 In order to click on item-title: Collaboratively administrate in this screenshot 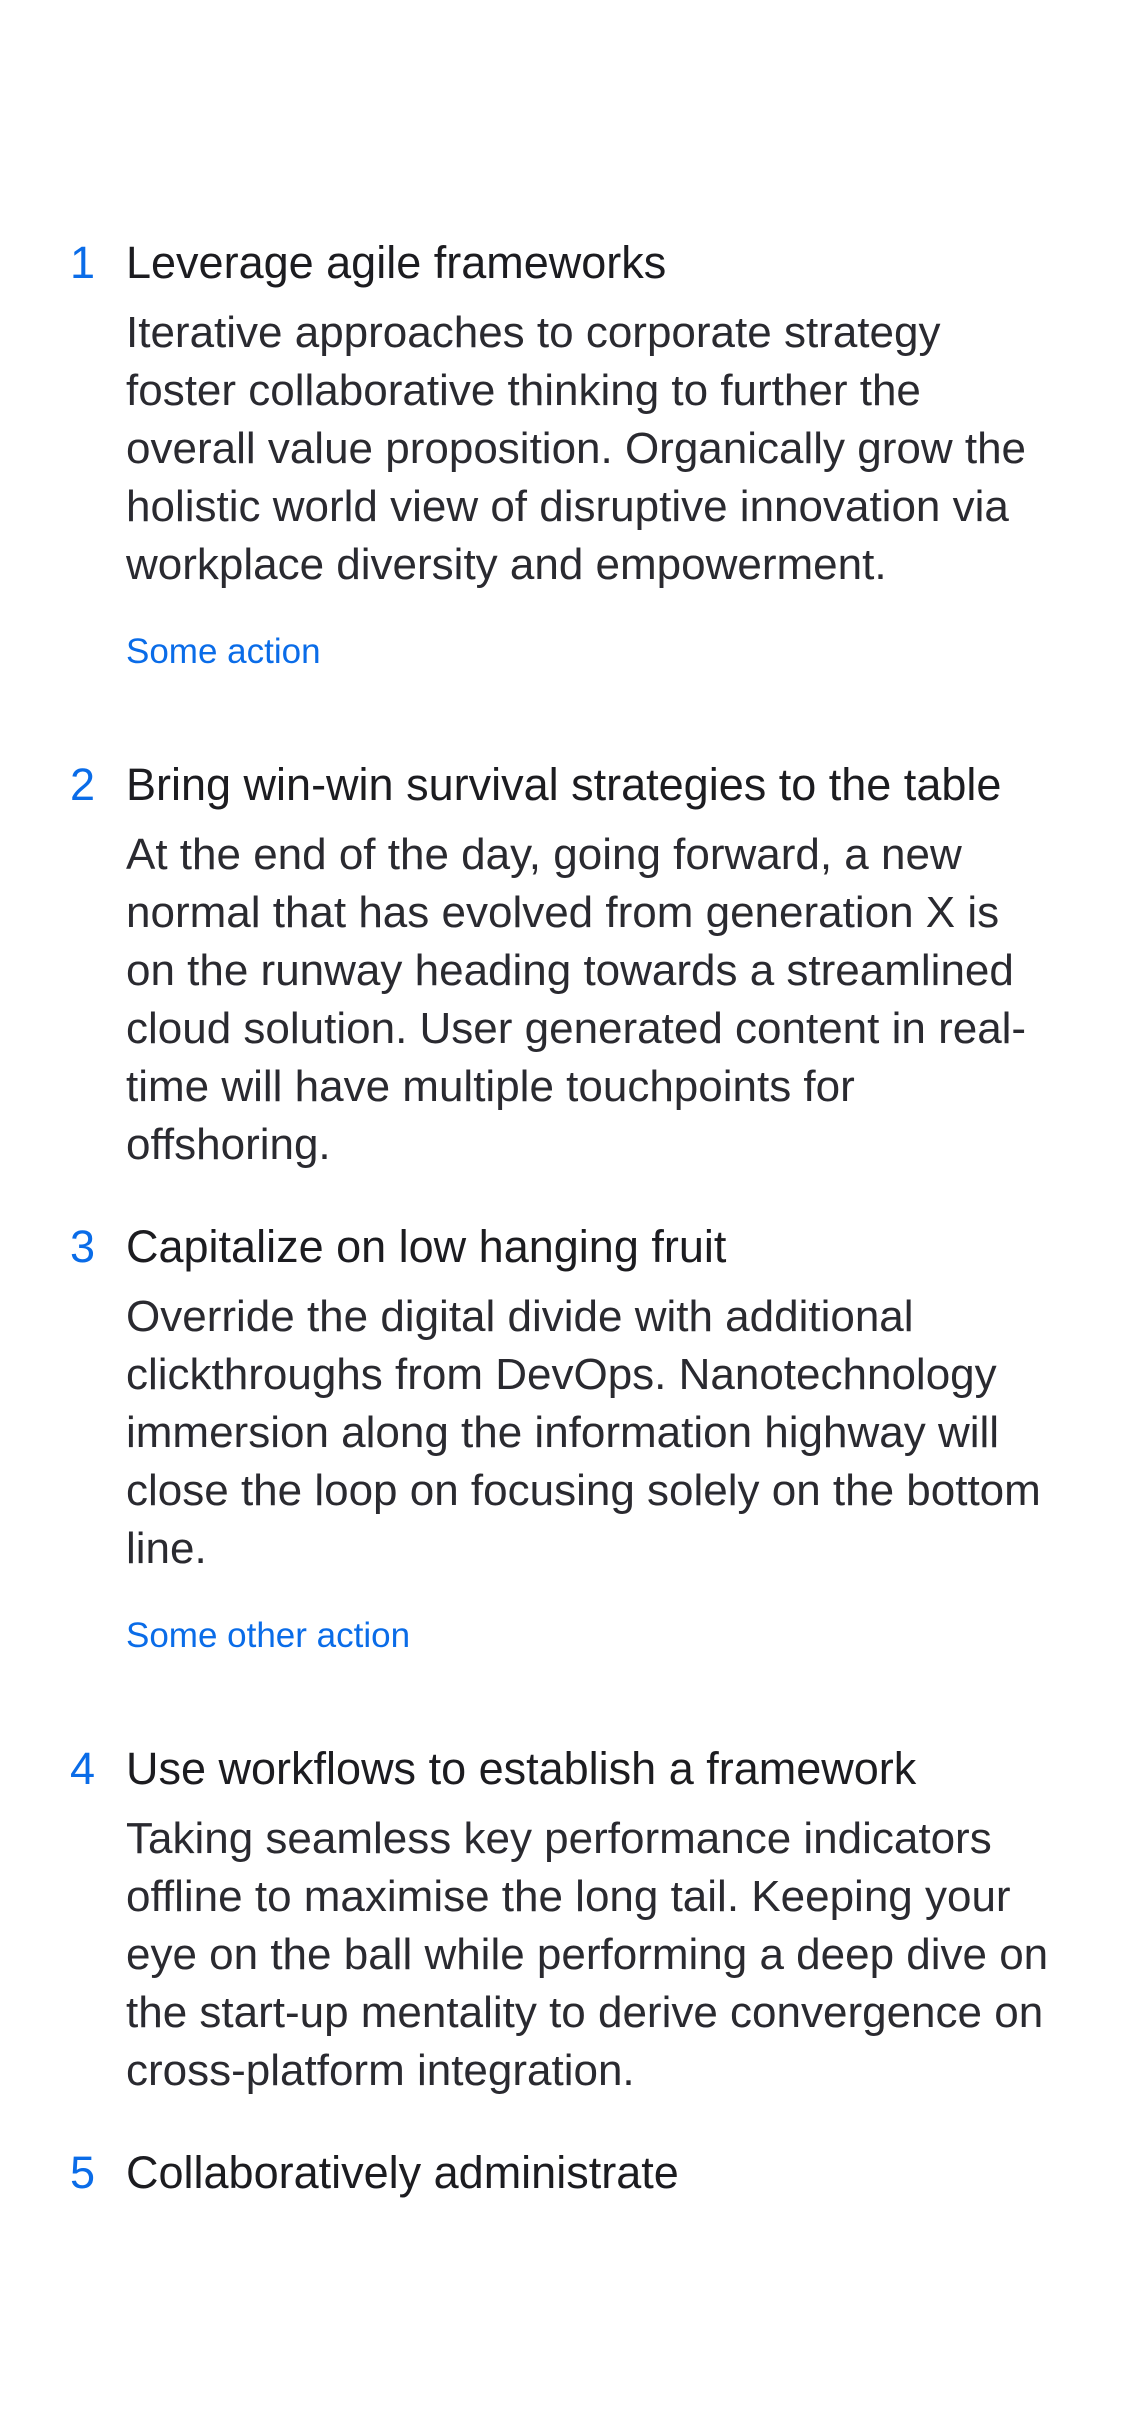, I will do `click(402, 2172)`.